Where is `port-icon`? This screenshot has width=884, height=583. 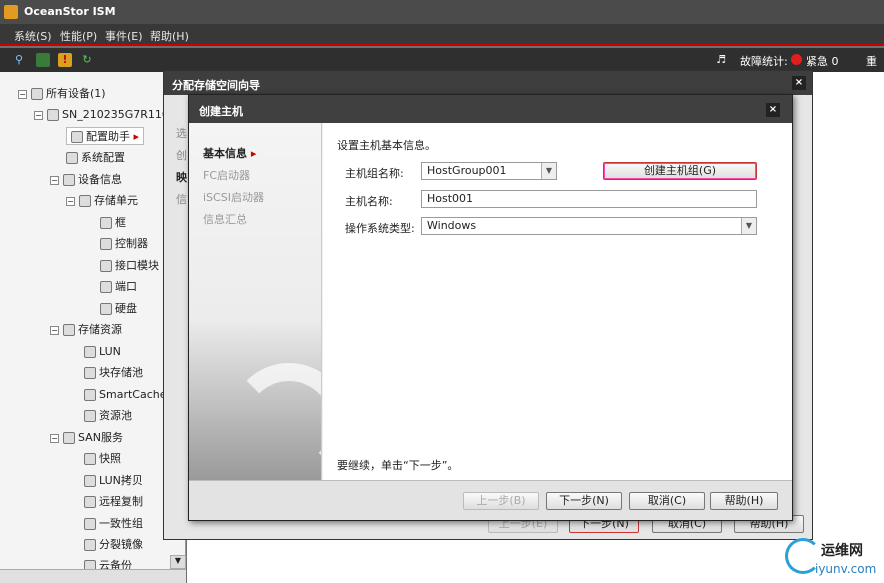 port-icon is located at coordinates (106, 287).